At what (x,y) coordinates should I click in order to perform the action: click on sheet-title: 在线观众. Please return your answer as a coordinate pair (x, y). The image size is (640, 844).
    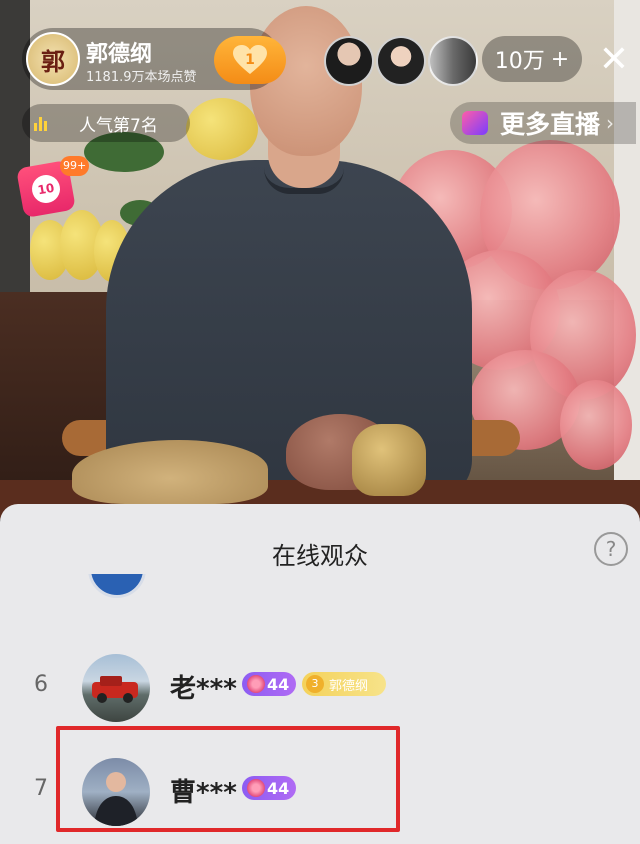
    Looking at the image, I should click on (320, 556).